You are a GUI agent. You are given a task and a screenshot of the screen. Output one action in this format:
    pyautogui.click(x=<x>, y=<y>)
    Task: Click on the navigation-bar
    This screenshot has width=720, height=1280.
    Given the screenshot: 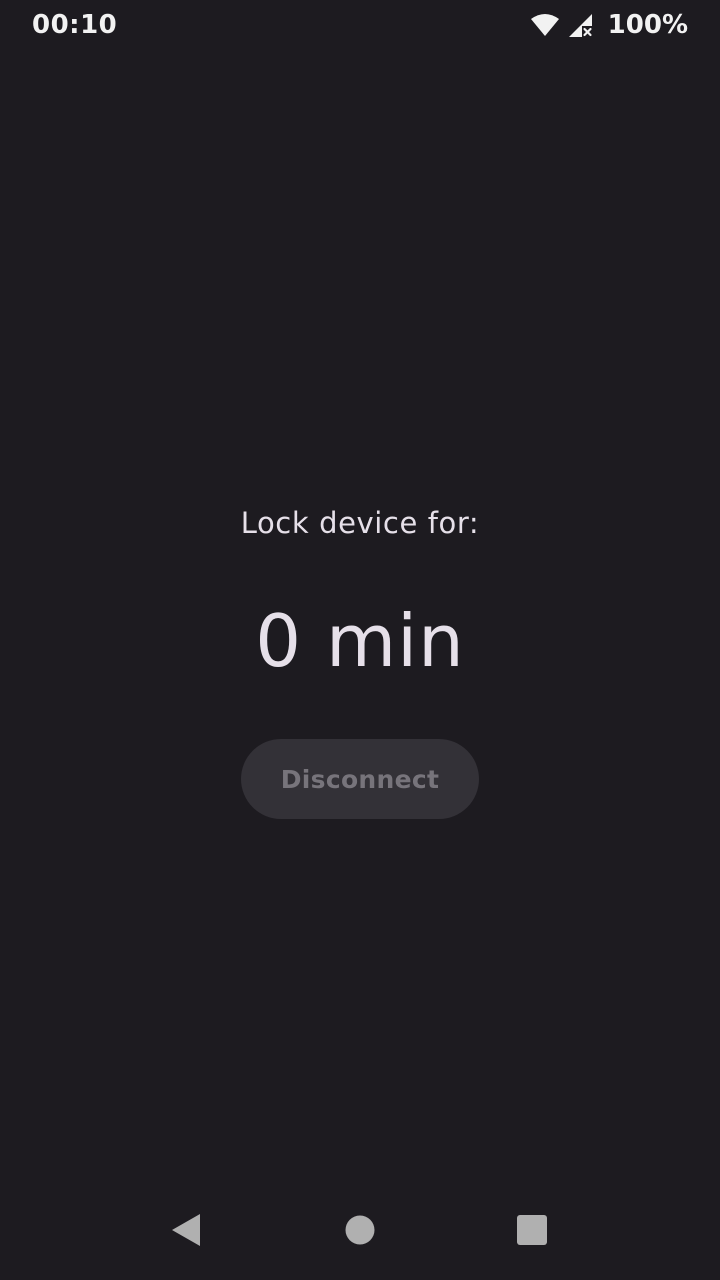 What is the action you would take?
    pyautogui.click(x=360, y=1232)
    